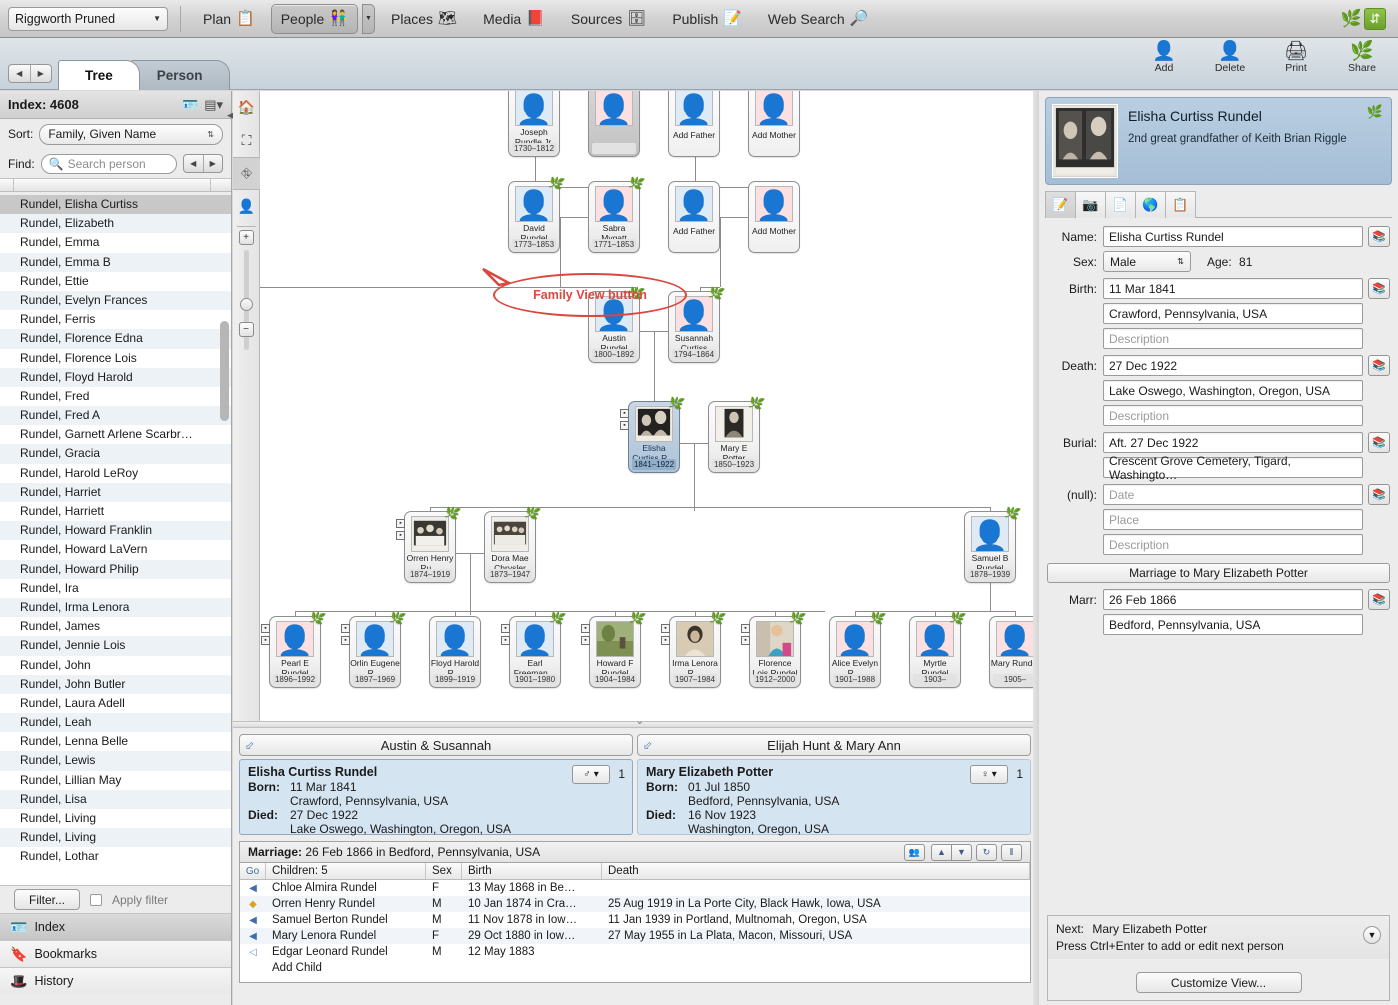  Describe the element at coordinates (1233, 313) in the screenshot. I see `birth-place-field: Crawford, Pennsylvania, USA` at that location.